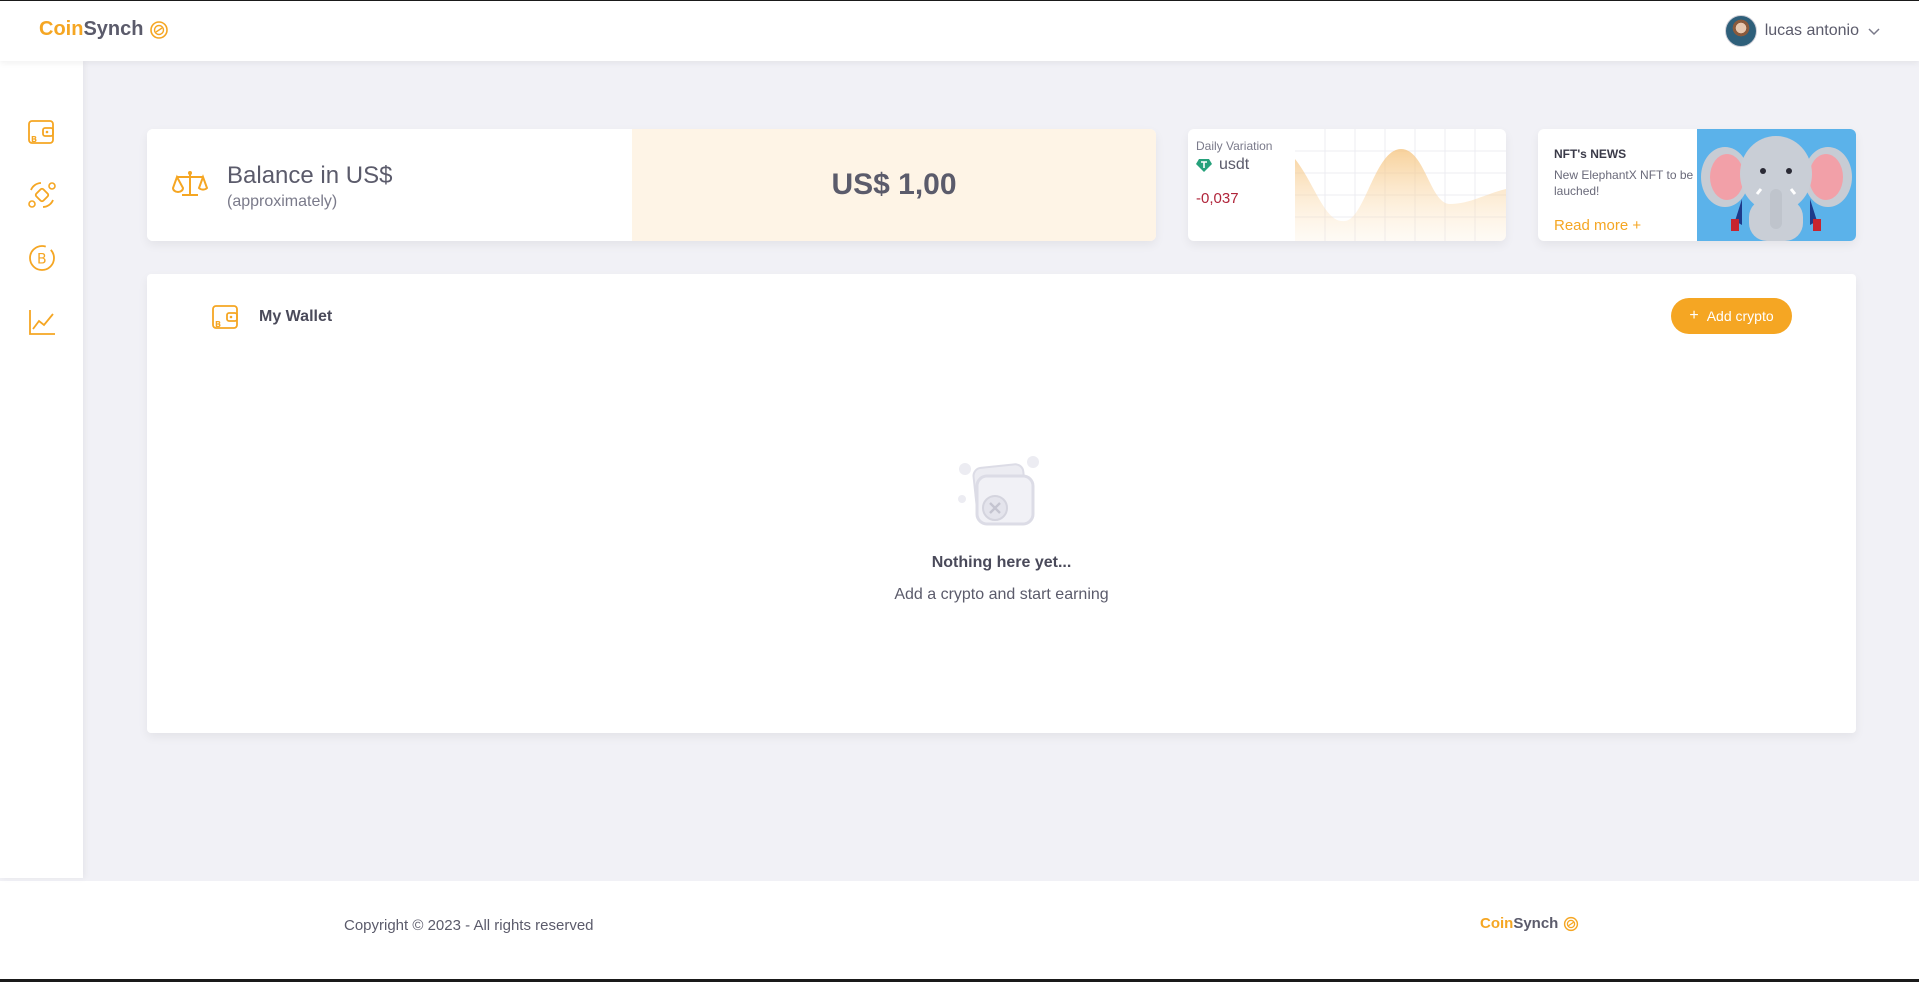  I want to click on add-crypto-button: + Add crypto, so click(1731, 316).